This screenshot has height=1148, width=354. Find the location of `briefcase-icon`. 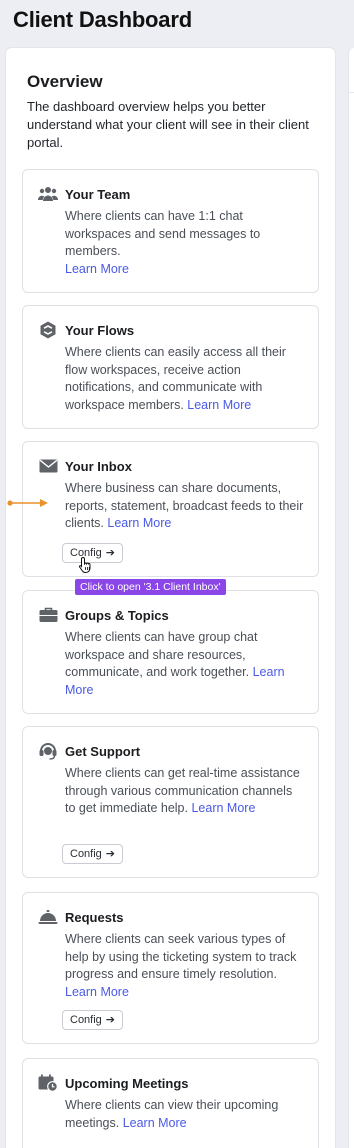

briefcase-icon is located at coordinates (48, 615).